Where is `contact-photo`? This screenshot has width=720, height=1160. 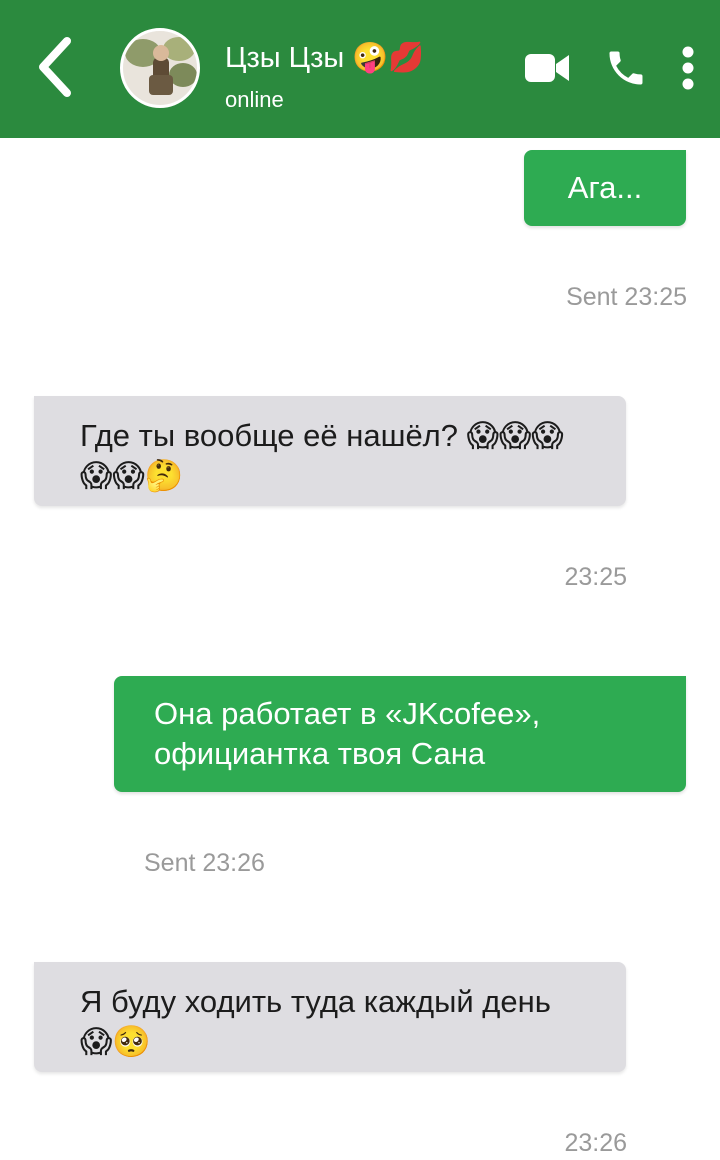 contact-photo is located at coordinates (160, 68).